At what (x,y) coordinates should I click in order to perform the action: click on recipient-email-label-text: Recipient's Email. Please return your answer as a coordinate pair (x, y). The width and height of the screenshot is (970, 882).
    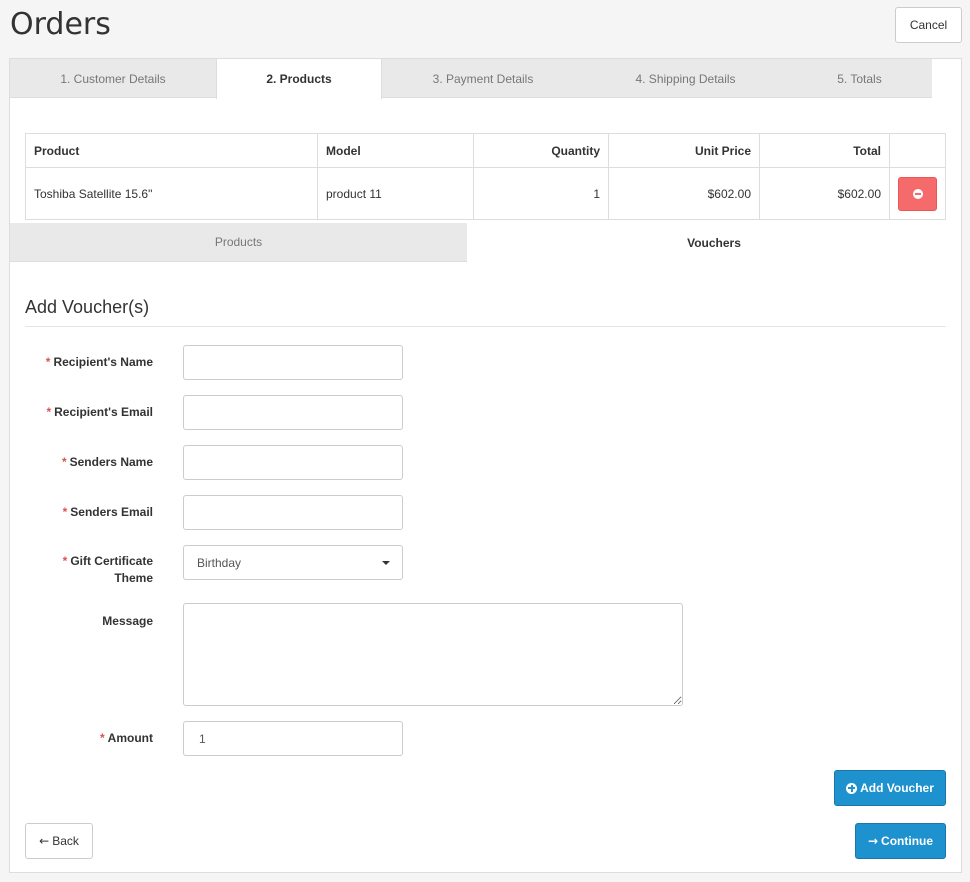
    Looking at the image, I should click on (103, 412).